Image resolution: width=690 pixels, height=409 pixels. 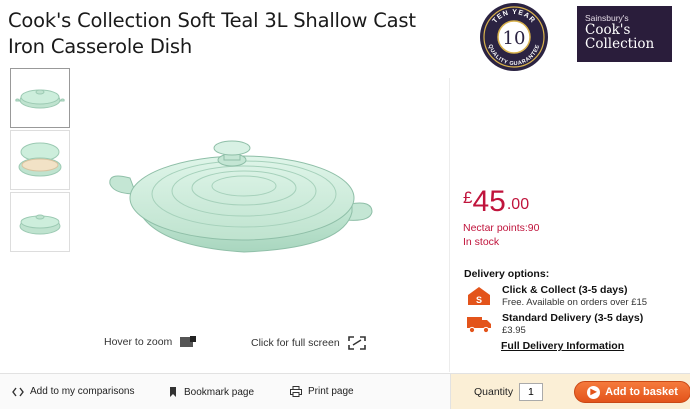 I want to click on ten-year-guarantee-badge: TEN YEAR QUALITY GUARANTEE 10, so click(x=514, y=37).